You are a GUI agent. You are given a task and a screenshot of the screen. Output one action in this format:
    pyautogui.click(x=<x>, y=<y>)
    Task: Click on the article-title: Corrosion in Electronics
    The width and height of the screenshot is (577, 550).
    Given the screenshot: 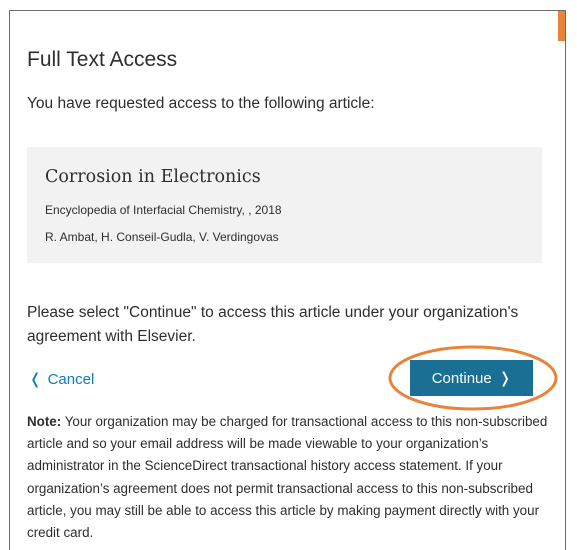 What is the action you would take?
    pyautogui.click(x=153, y=177)
    